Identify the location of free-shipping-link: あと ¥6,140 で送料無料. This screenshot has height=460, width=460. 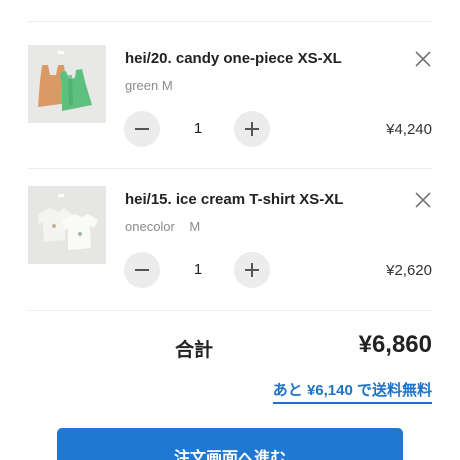
(352, 391).